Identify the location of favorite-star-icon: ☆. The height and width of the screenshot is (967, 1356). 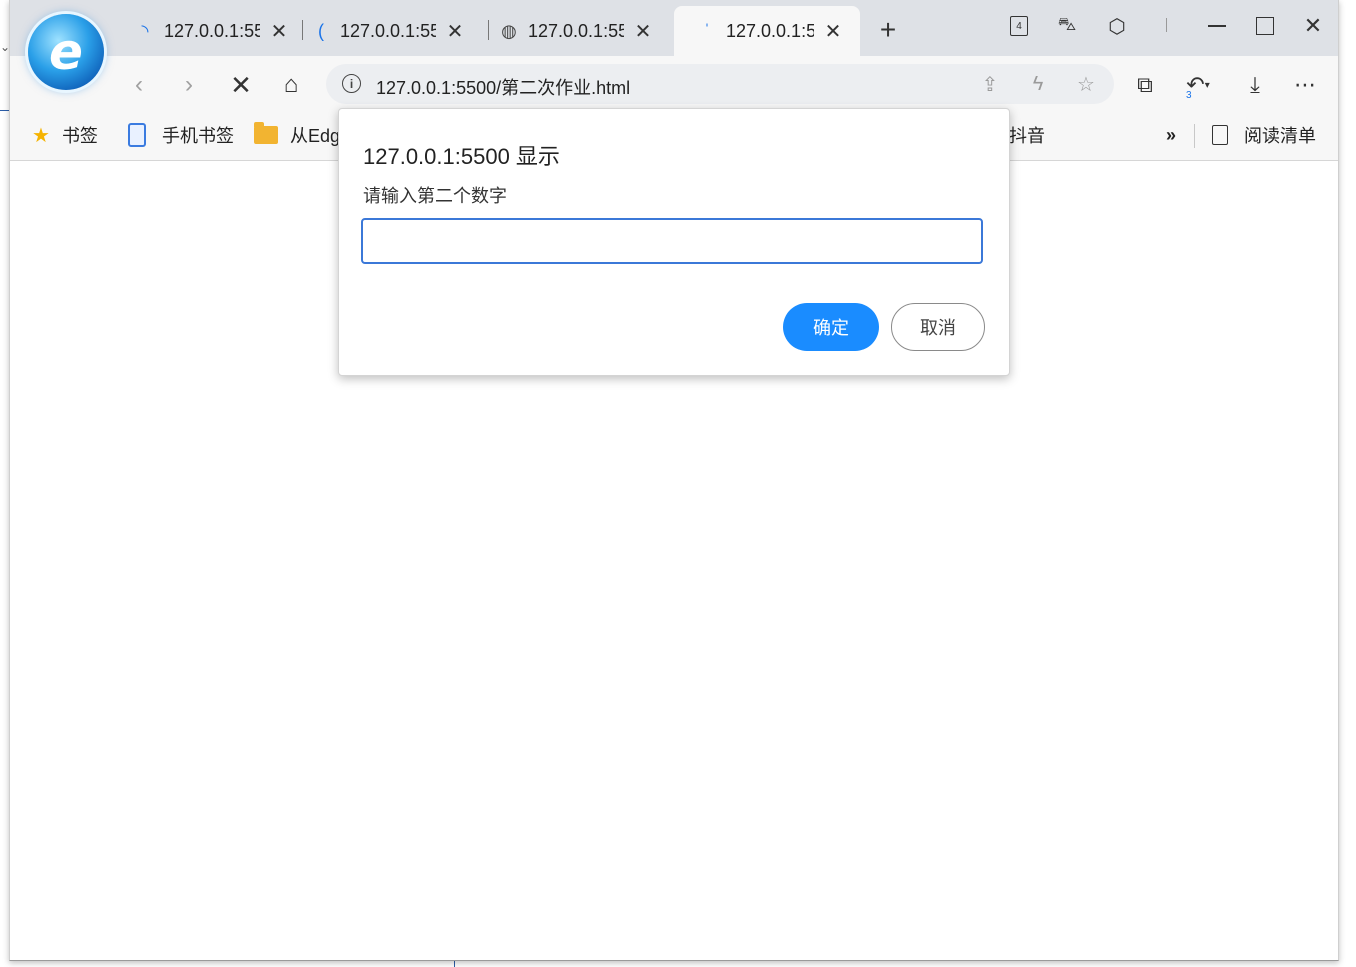
(1086, 84).